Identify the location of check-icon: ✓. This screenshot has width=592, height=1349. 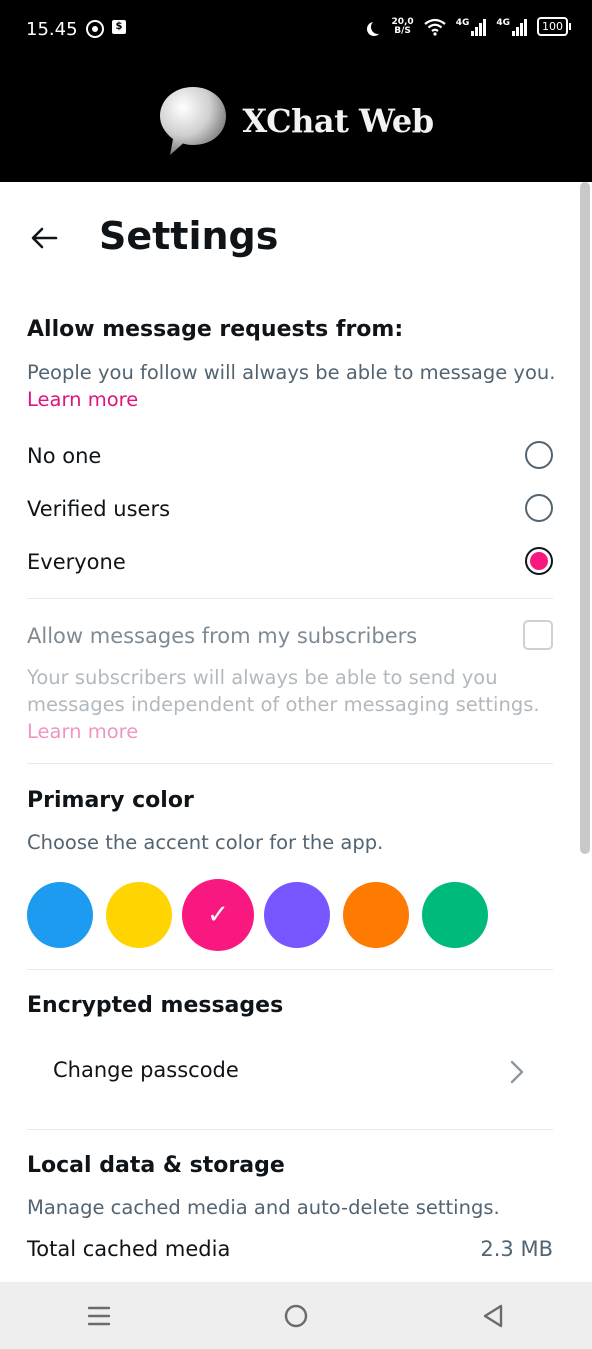
(218, 915).